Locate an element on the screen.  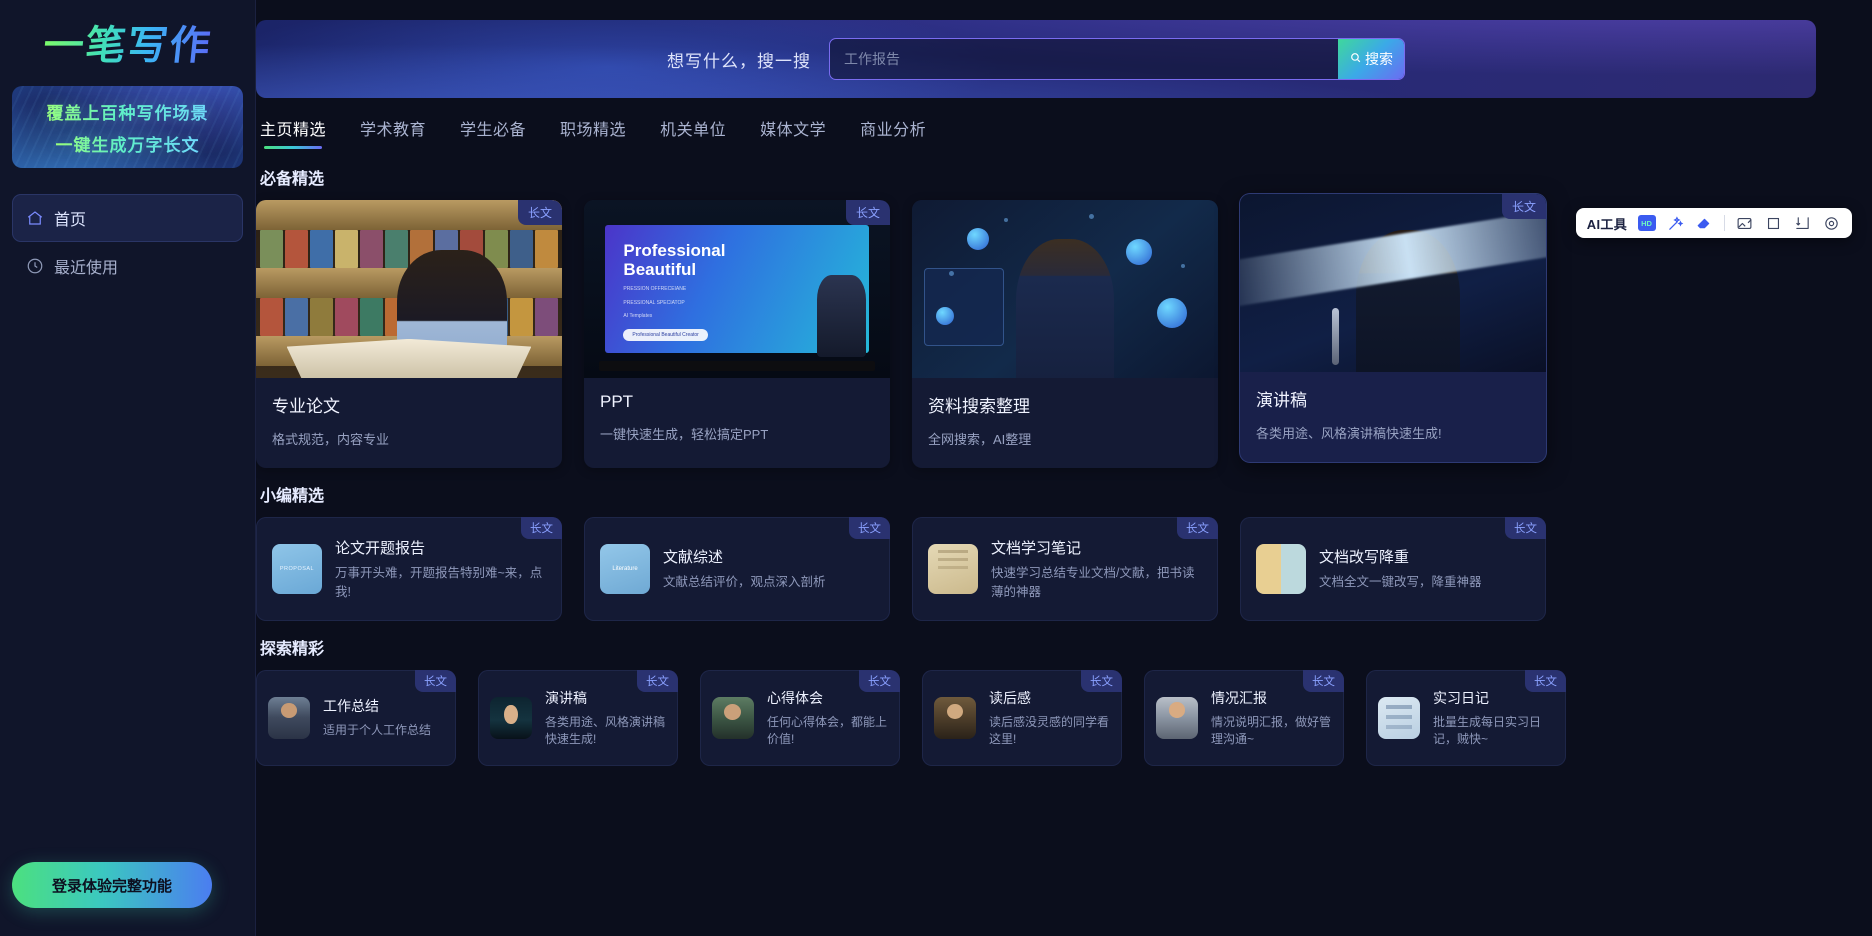
category-tabs: 主页精选 学术教育 学生必备 职场精选 机关单位 媒体文学 商业分析 is located at coordinates (1064, 124).